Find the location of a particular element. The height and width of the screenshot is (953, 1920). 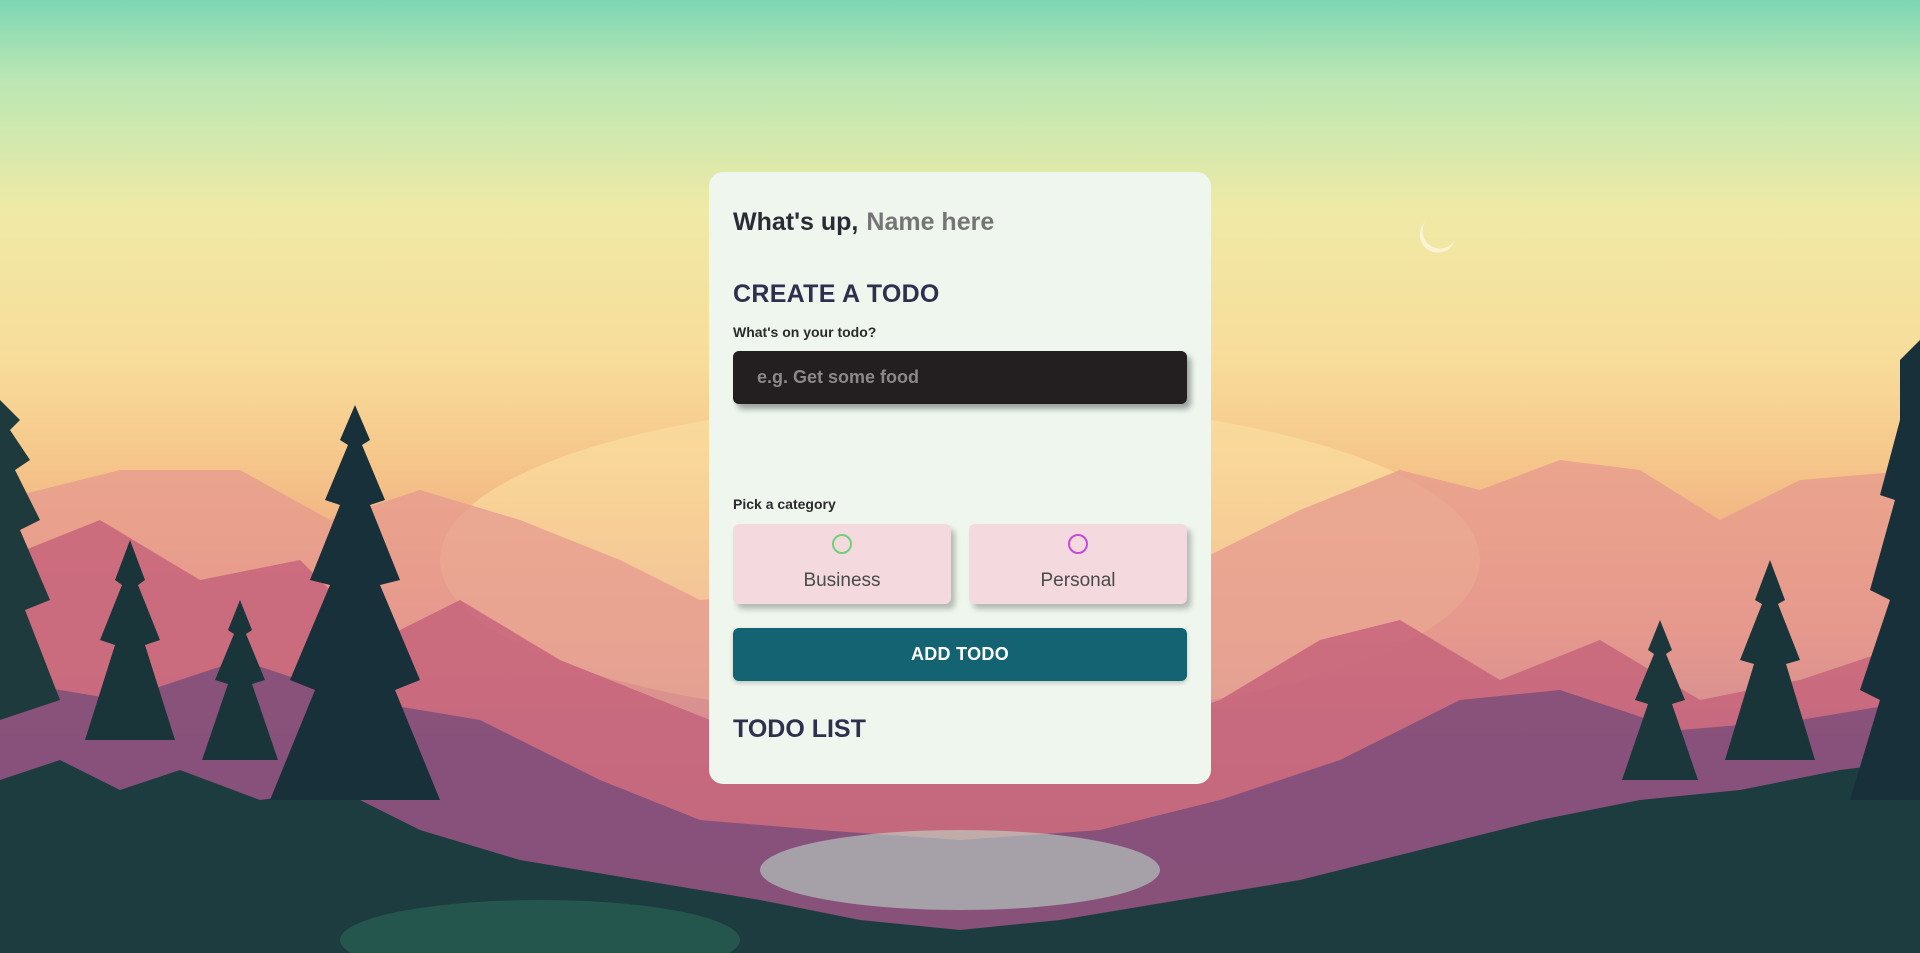

todo-input is located at coordinates (960, 377).